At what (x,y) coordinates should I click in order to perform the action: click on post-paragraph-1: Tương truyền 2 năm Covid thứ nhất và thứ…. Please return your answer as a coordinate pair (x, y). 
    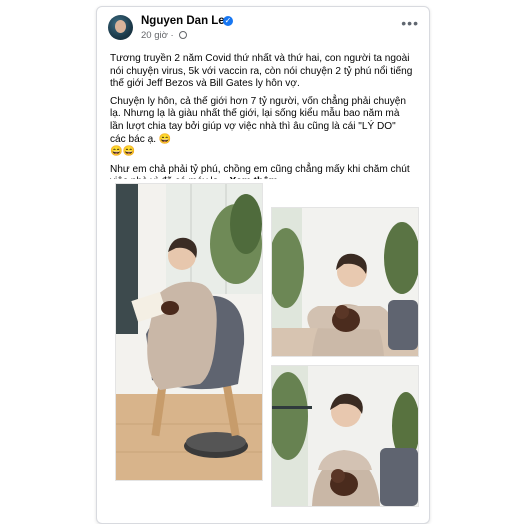
    Looking at the image, I should click on (261, 71).